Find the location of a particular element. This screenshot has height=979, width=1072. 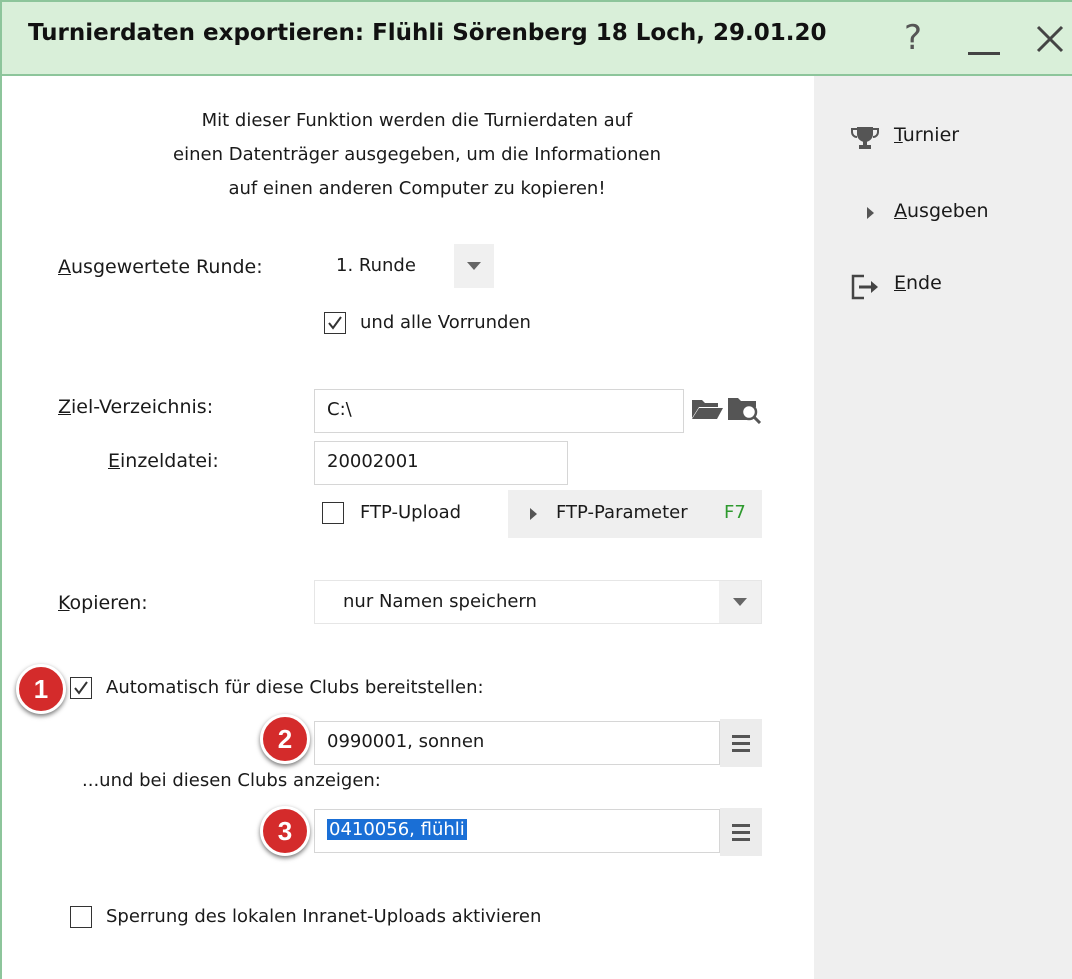

folder-open-icon is located at coordinates (707, 409).